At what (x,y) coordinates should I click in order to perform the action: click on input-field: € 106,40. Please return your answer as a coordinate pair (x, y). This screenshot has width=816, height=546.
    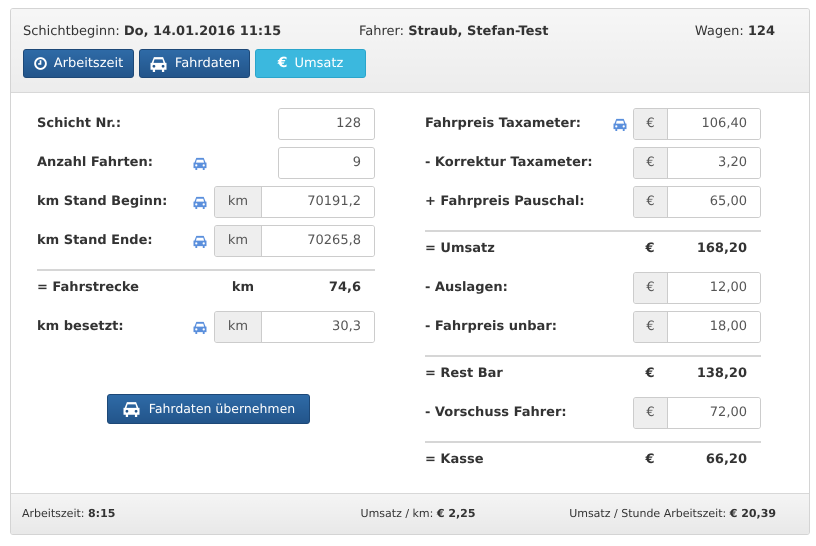
    Looking at the image, I should click on (697, 124).